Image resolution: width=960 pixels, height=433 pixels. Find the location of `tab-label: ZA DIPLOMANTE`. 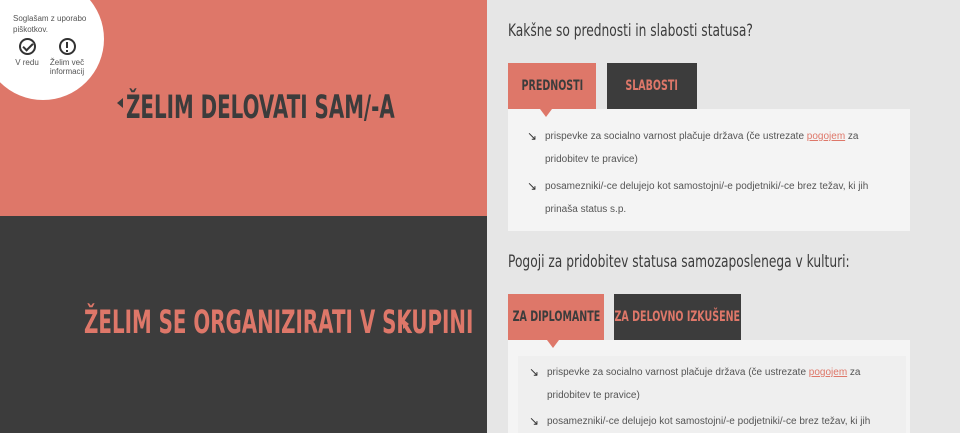

tab-label: ZA DIPLOMANTE is located at coordinates (556, 317).